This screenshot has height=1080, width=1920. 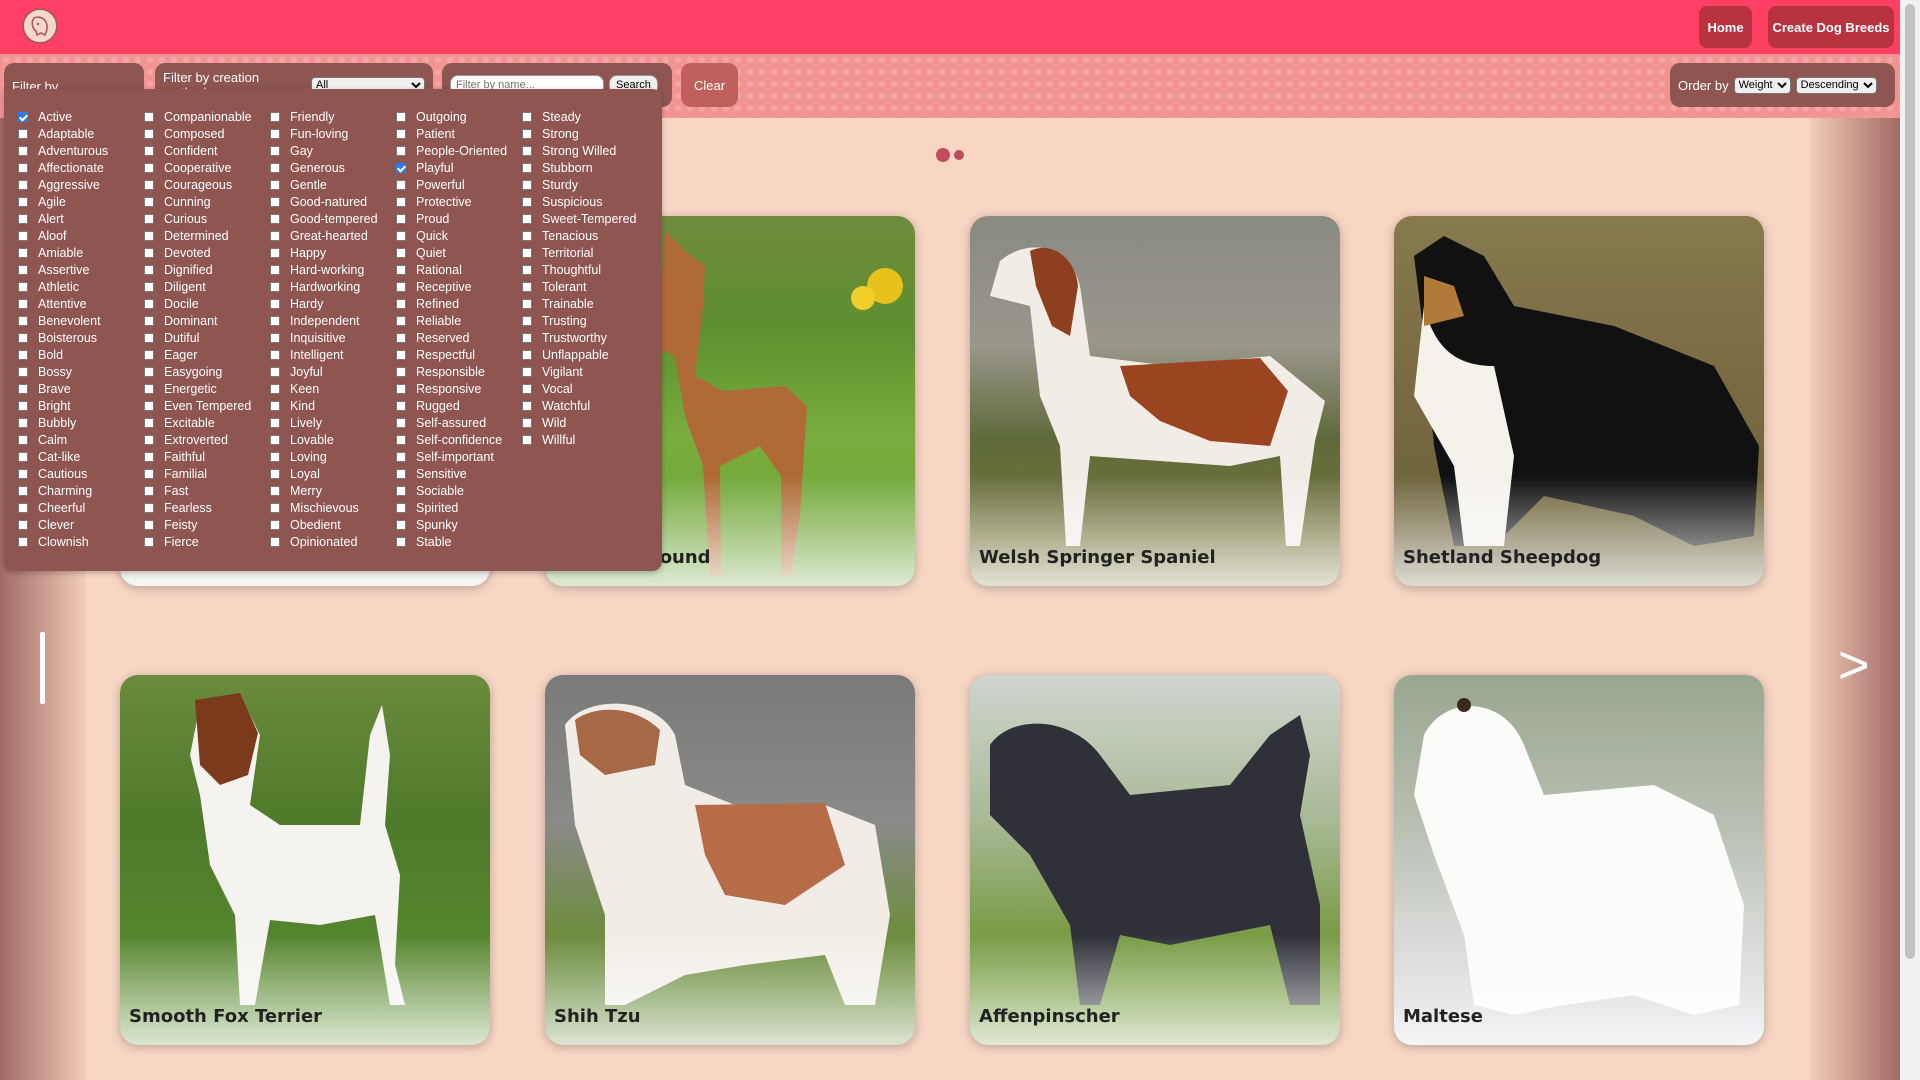 What do you see at coordinates (459, 116) in the screenshot?
I see `temperament-option: Outgoing` at bounding box center [459, 116].